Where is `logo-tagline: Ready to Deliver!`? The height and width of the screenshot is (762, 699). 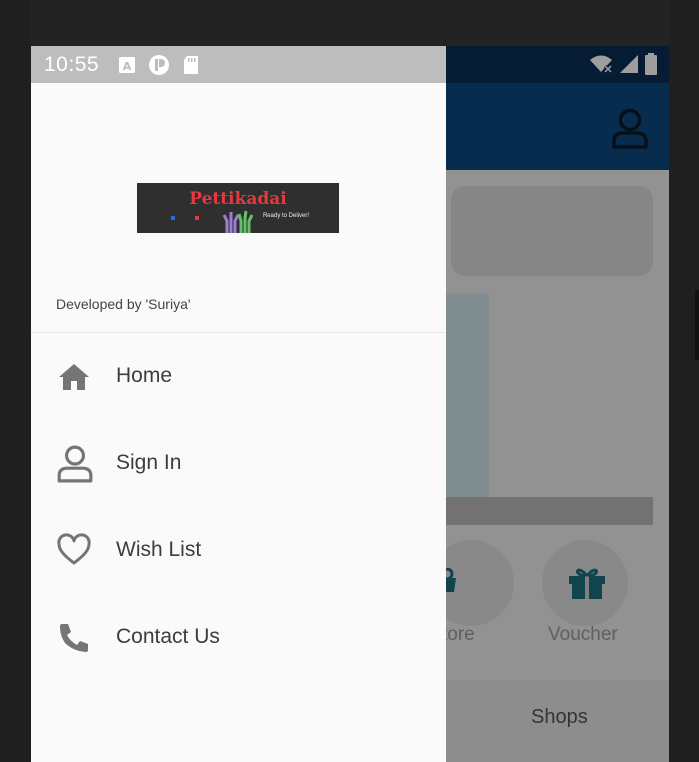
logo-tagline: Ready to Deliver! is located at coordinates (285, 216).